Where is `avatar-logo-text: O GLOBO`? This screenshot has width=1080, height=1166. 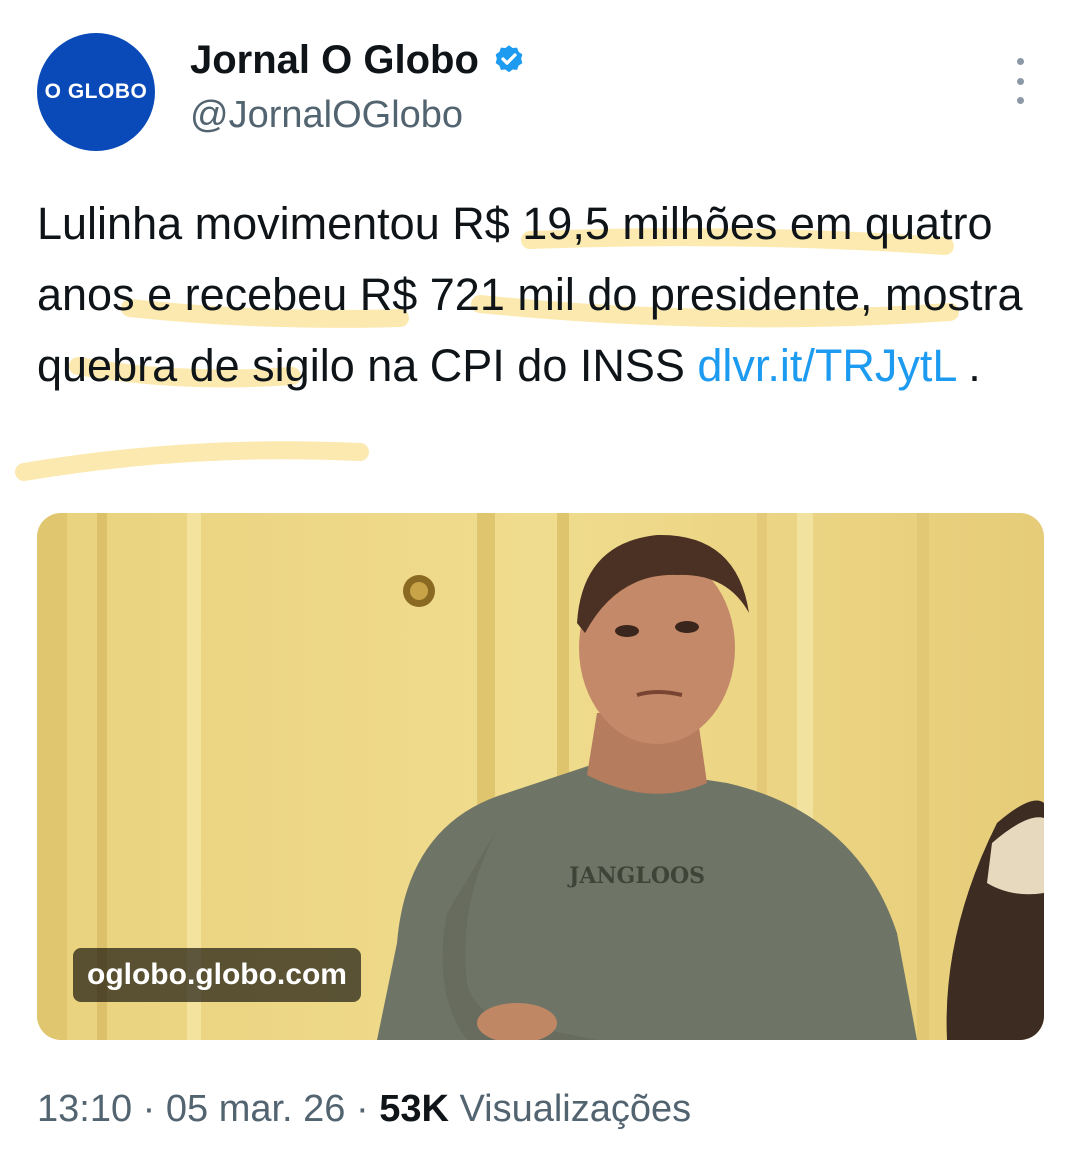
avatar-logo-text: O GLOBO is located at coordinates (96, 91).